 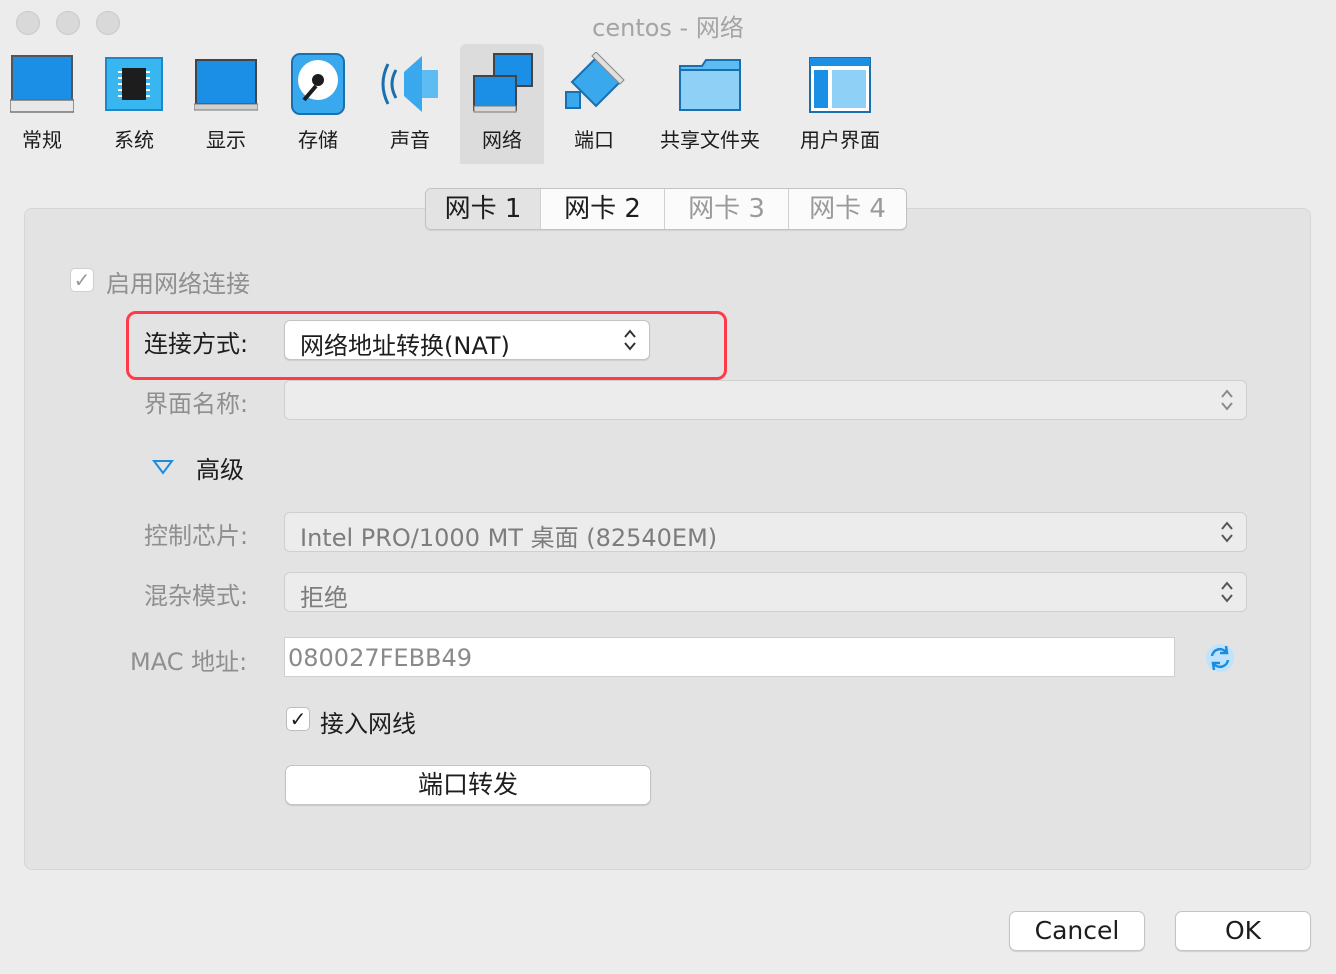 What do you see at coordinates (602, 209) in the screenshot?
I see `tab-adapter-2: 网卡 2` at bounding box center [602, 209].